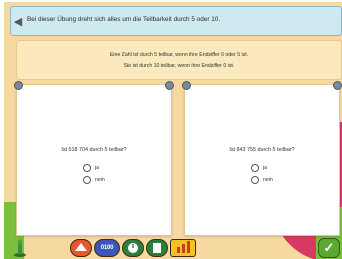  What do you see at coordinates (157, 248) in the screenshot?
I see `sheet-icon` at bounding box center [157, 248].